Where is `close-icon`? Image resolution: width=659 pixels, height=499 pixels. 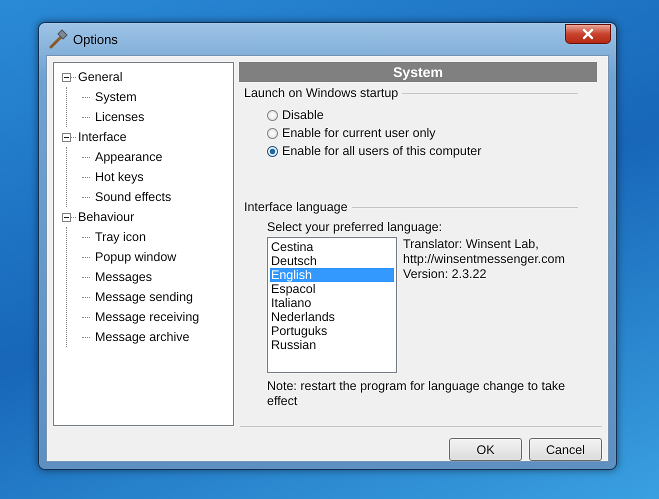
close-icon is located at coordinates (588, 34).